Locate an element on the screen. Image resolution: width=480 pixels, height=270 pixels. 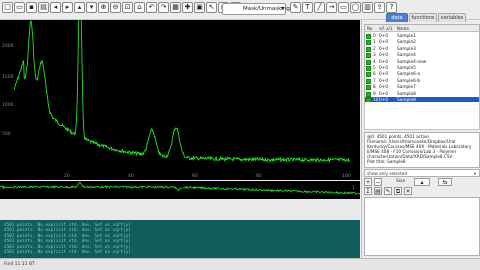
zoom-out-icon: ⊖ is located at coordinates (115, 7).